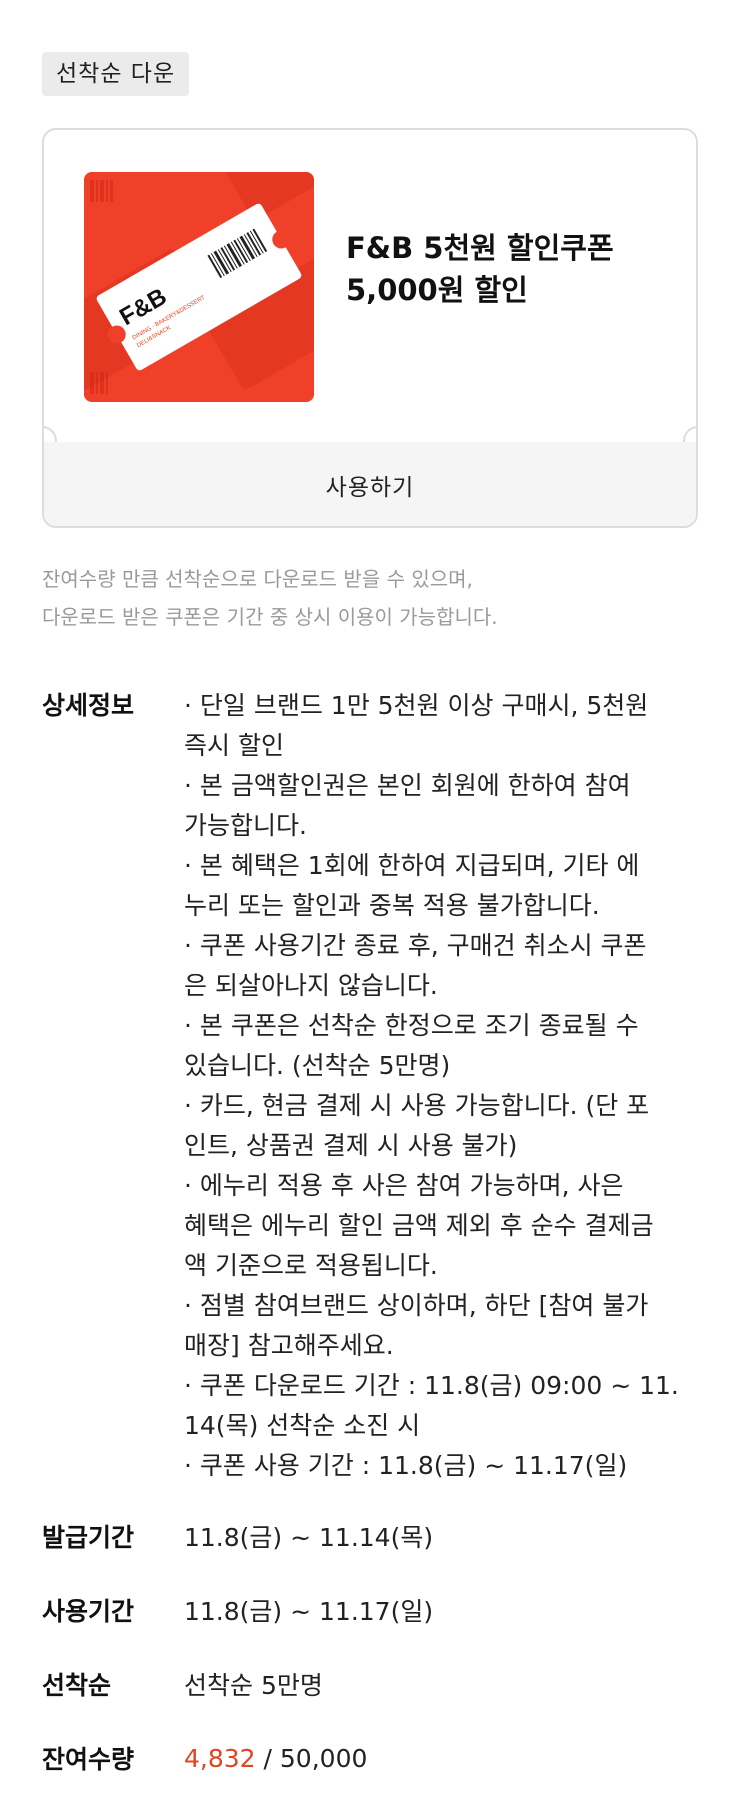 This screenshot has height=1805, width=740. I want to click on detail-info-line: 혜택은 에누리 할인 금액 제외 후 순수 결제금, so click(419, 1225).